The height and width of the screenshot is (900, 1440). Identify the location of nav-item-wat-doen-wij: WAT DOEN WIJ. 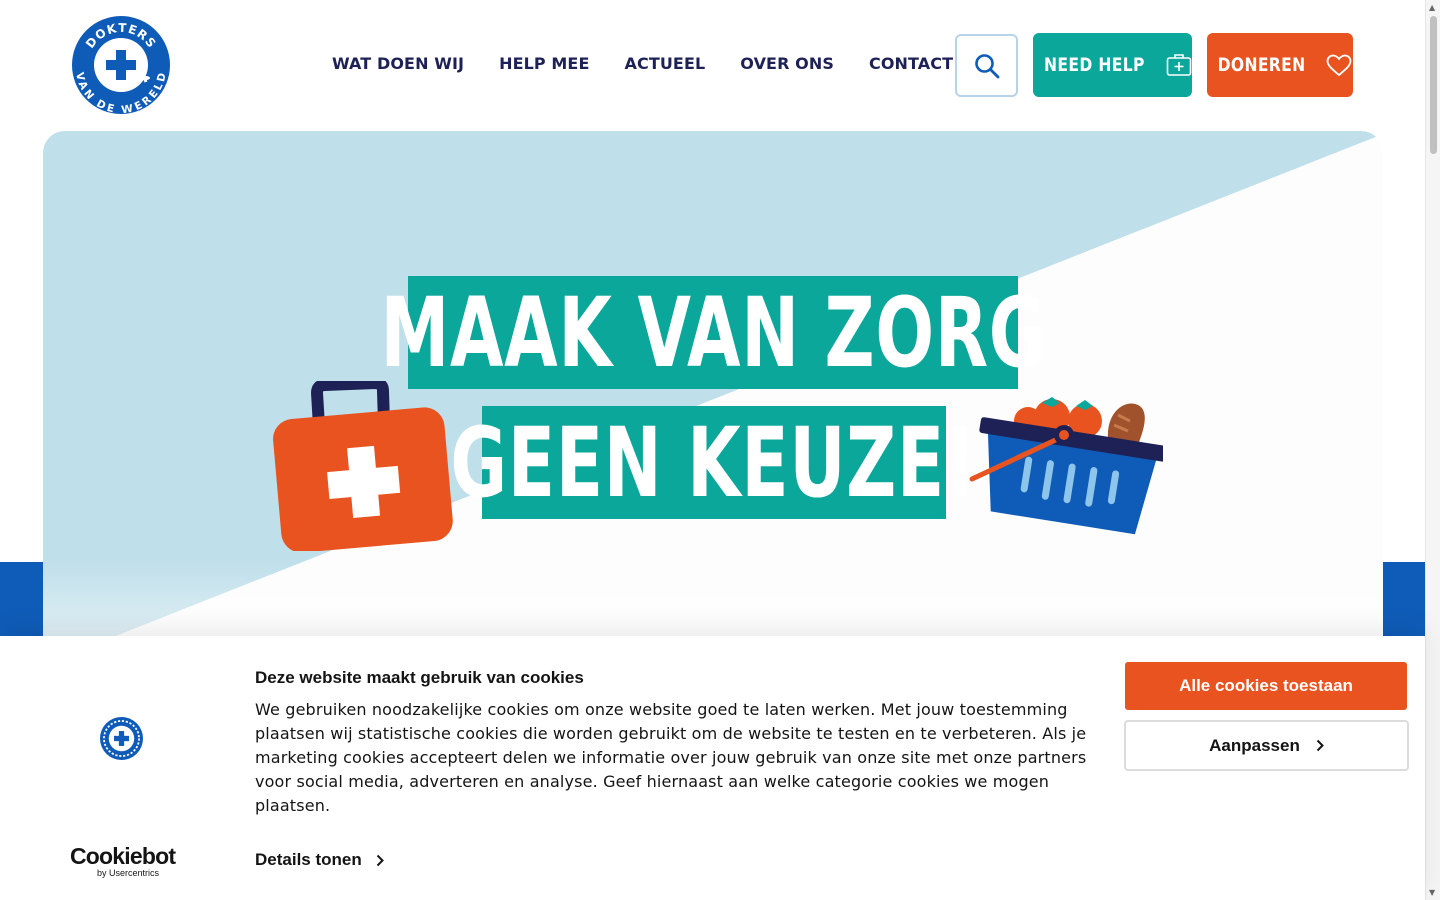
(398, 63).